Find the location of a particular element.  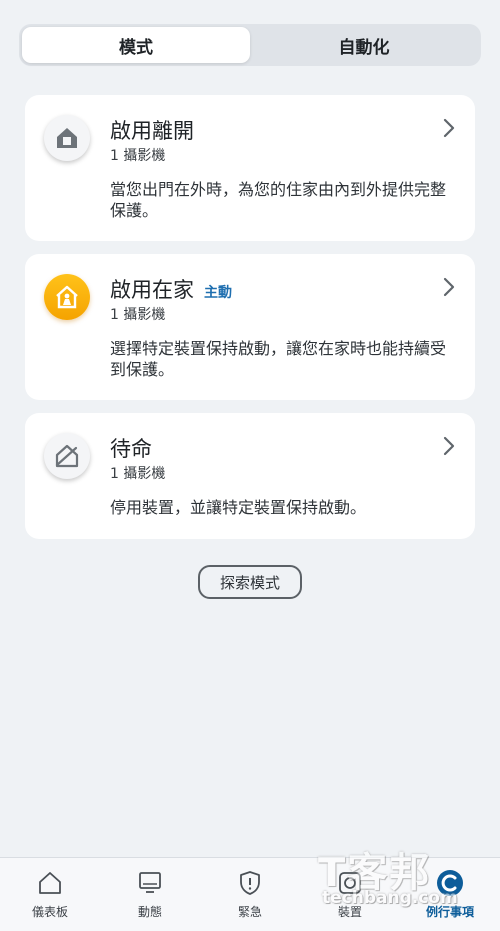

routine-icon is located at coordinates (450, 883).